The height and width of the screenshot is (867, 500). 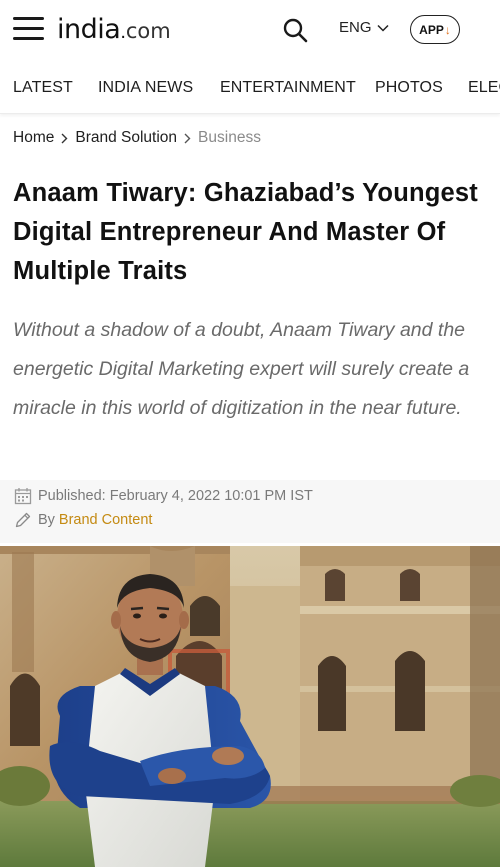 I want to click on published-date: Published: February 4, 2022 10:01 PM IST, so click(x=175, y=496).